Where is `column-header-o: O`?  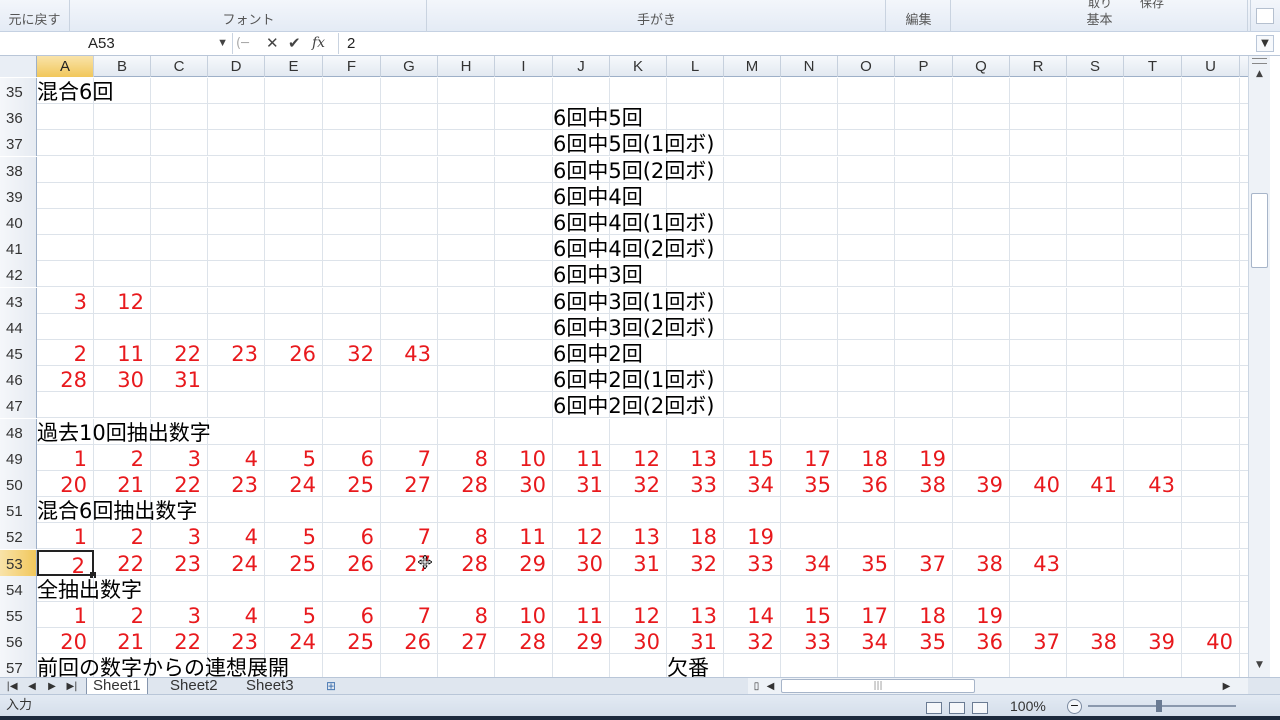
column-header-o: O is located at coordinates (866, 66).